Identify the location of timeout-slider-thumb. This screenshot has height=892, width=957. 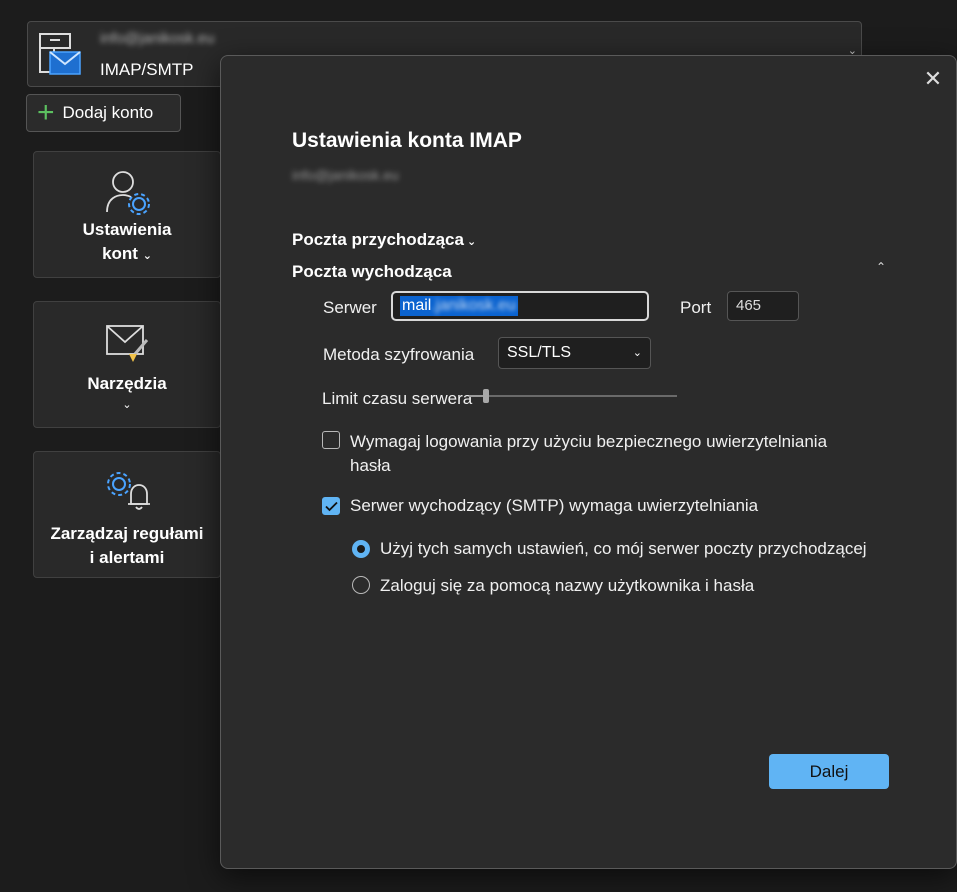
(486, 396).